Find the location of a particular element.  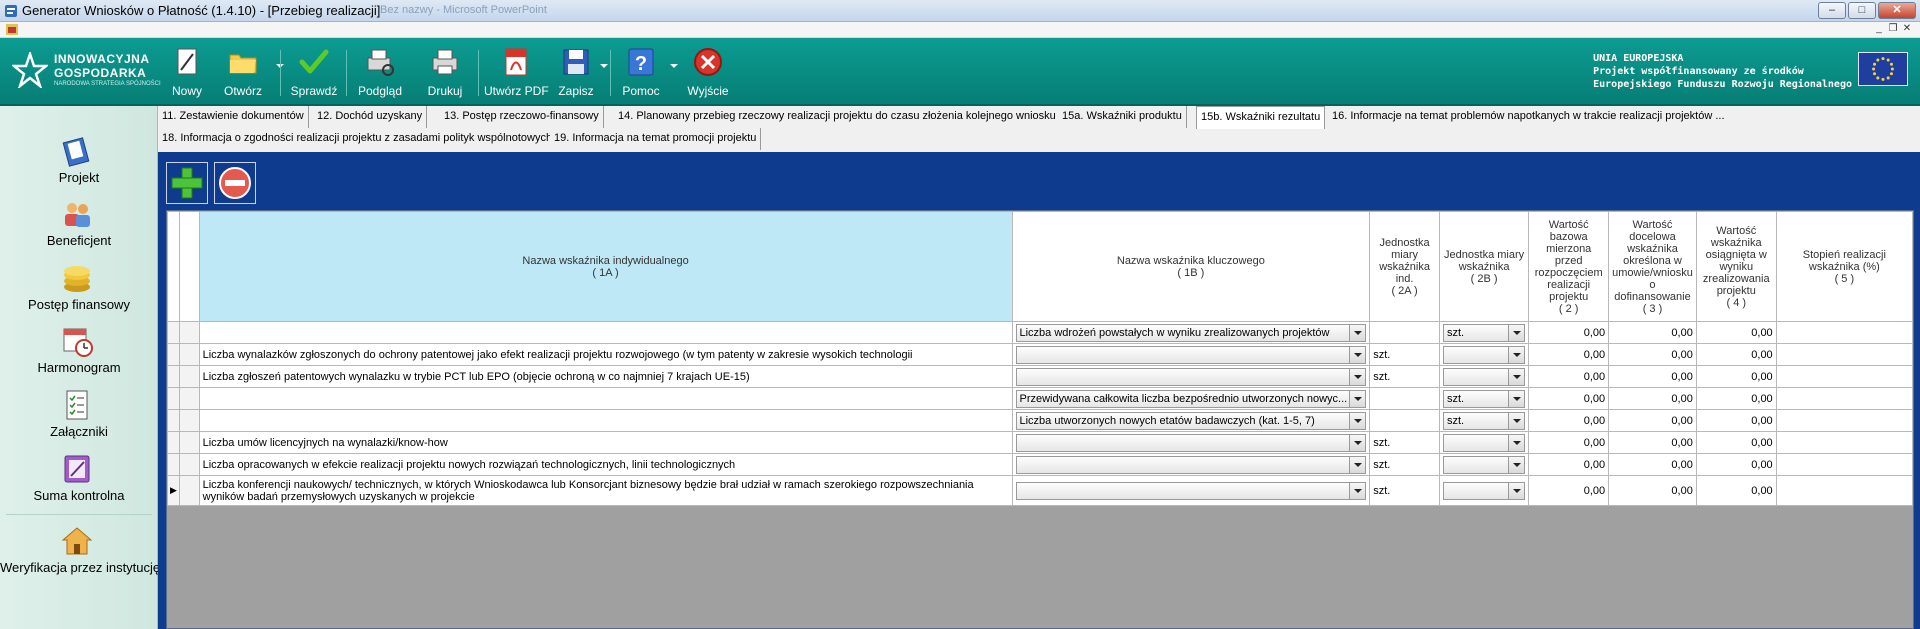

tab-11-zestawienie-dokumentow: 11. Zestawienie dokumentów is located at coordinates (233, 117).